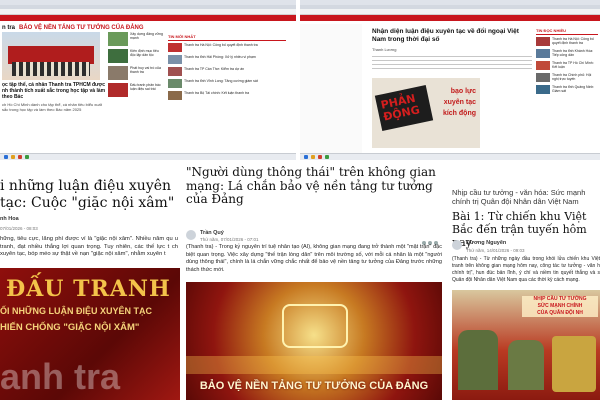 The image size is (600, 400). Describe the element at coordinates (331, 88) in the screenshot. I see `left-gutter` at that location.